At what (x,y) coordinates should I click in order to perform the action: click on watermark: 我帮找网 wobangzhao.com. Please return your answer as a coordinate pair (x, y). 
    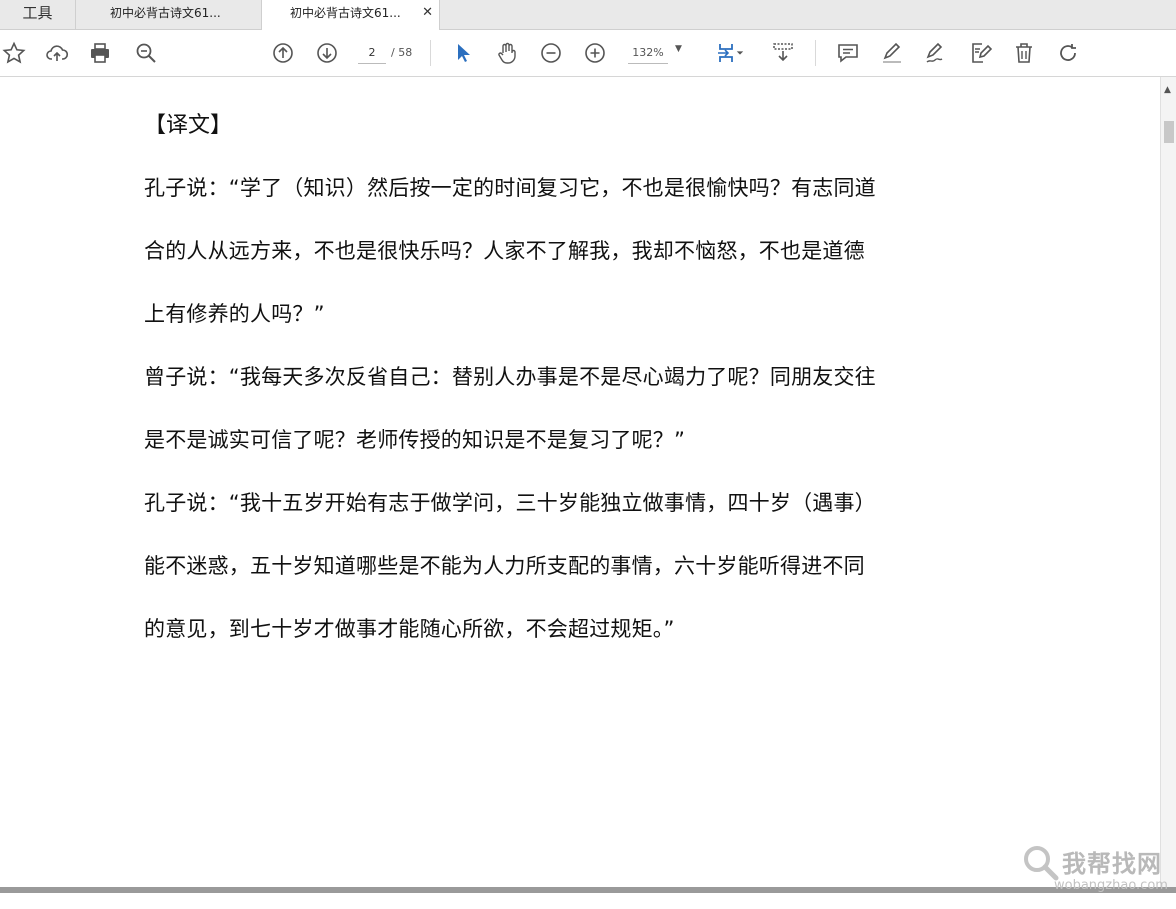
    Looking at the image, I should click on (1097, 870).